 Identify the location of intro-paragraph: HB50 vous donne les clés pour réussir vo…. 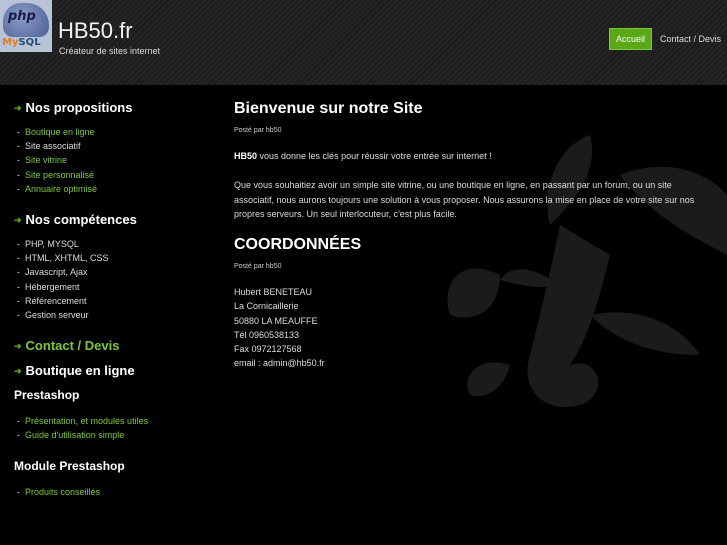
(474, 156).